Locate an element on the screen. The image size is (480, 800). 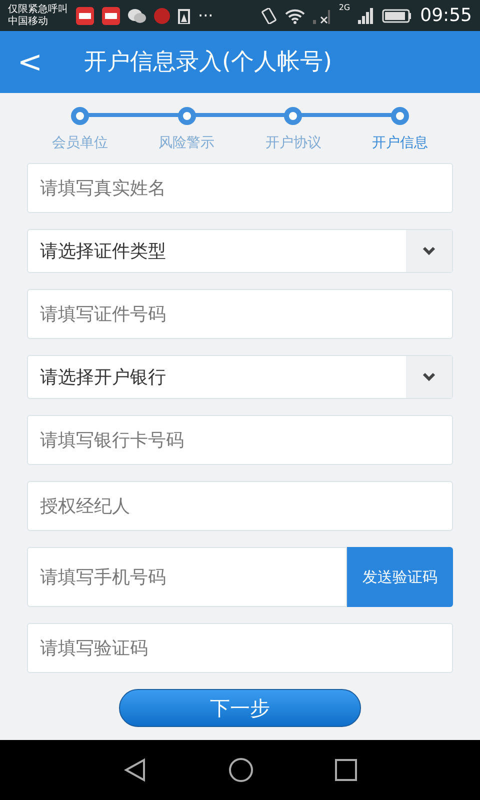
clock-time: 09:55 is located at coordinates (446, 16).